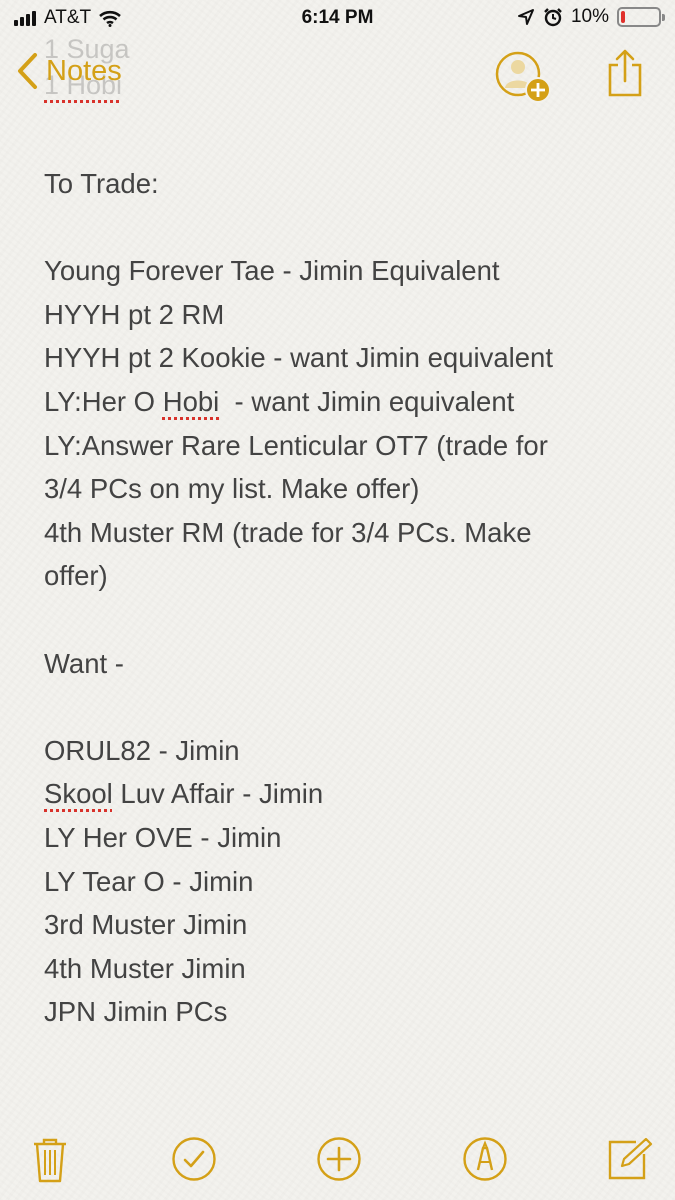 Image resolution: width=675 pixels, height=1200 pixels. What do you see at coordinates (146, 925) in the screenshot?
I see `note-line: 3rd Muster Jimin` at bounding box center [146, 925].